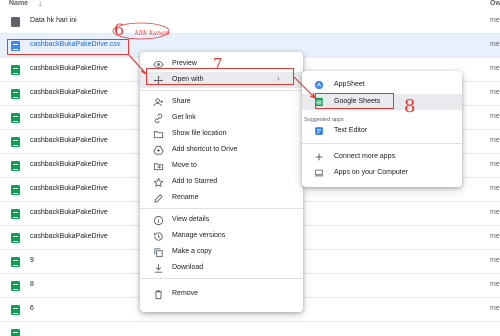 This screenshot has width=500, height=336. Describe the element at coordinates (319, 157) in the screenshot. I see `plus-icon` at that location.